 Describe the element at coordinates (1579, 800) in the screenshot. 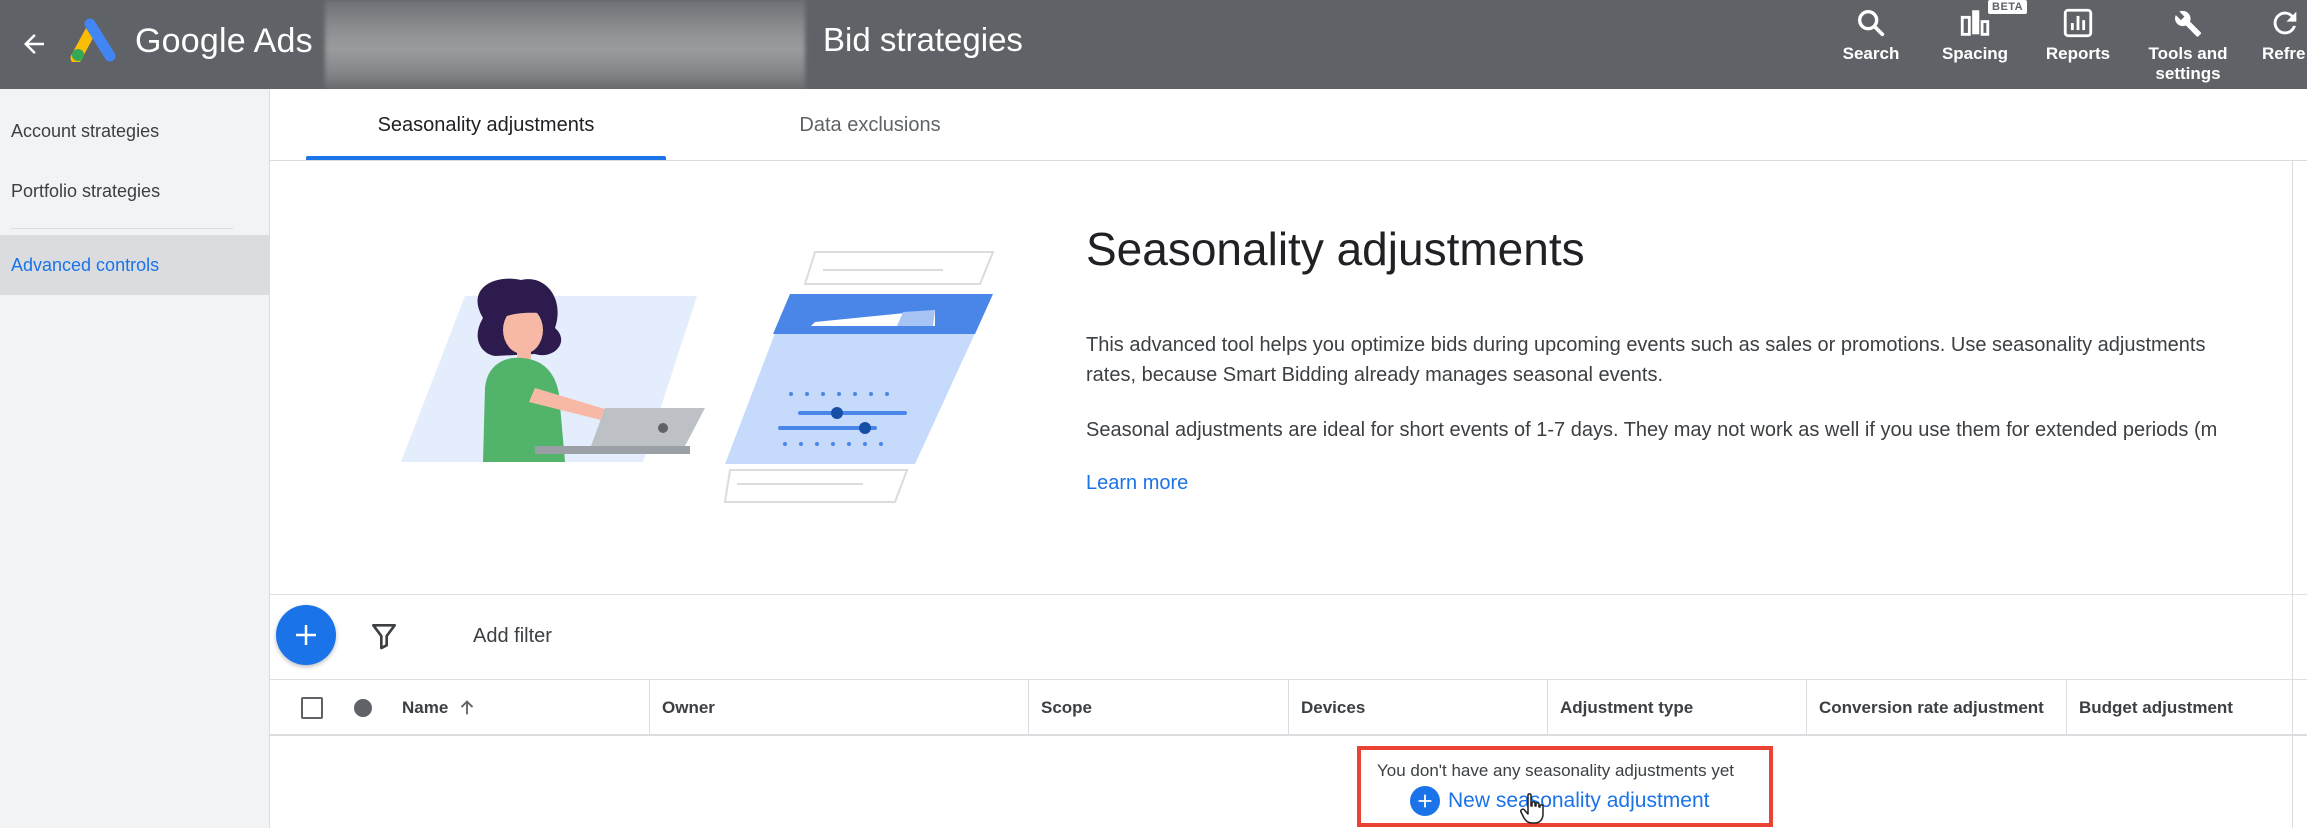

I see `new-seasonality-adjustment-label: New seasonality adjustment` at that location.